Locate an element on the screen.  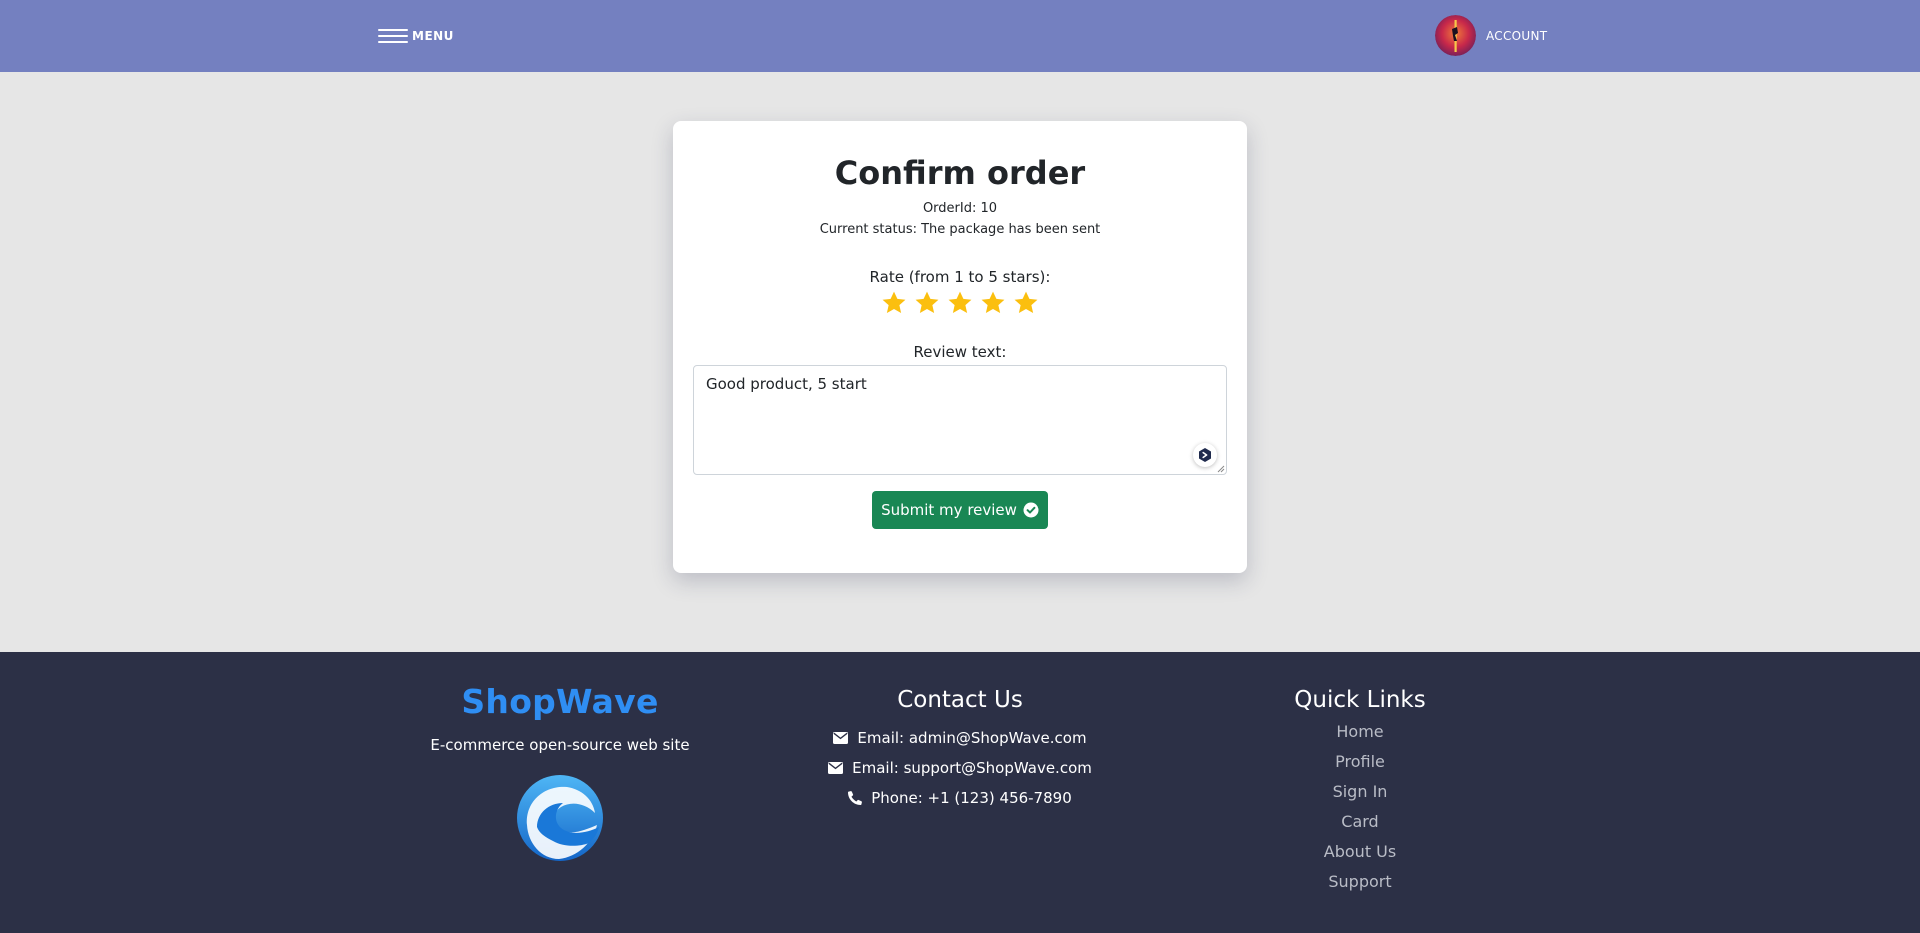
contact-email-support: Email: support@ShopWave.com is located at coordinates (960, 768).